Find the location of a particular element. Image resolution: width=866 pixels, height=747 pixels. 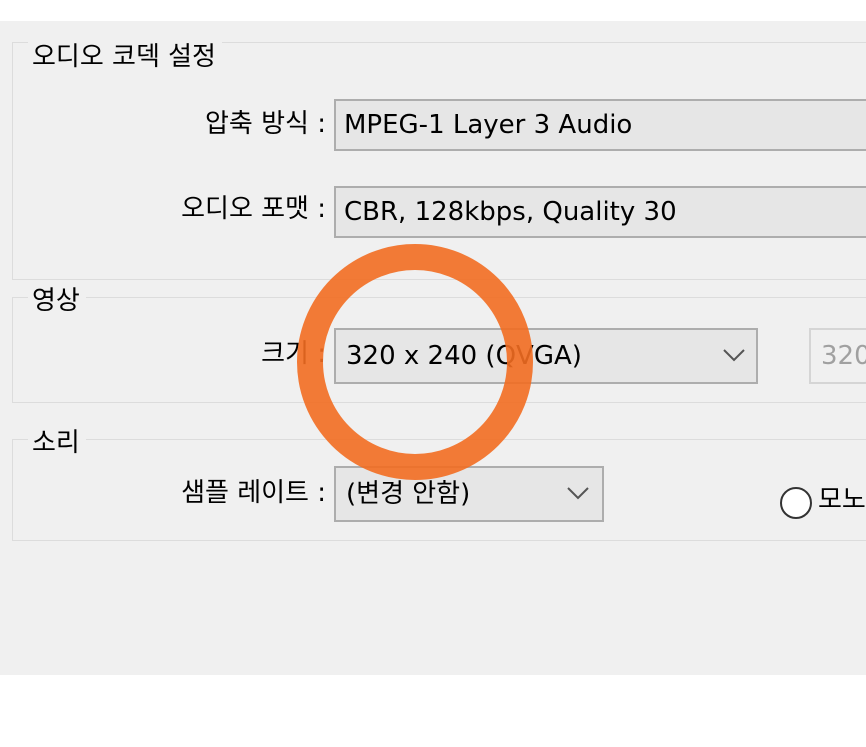

compression-field: MPEG-1 Layer 3 Audio is located at coordinates (600, 125).